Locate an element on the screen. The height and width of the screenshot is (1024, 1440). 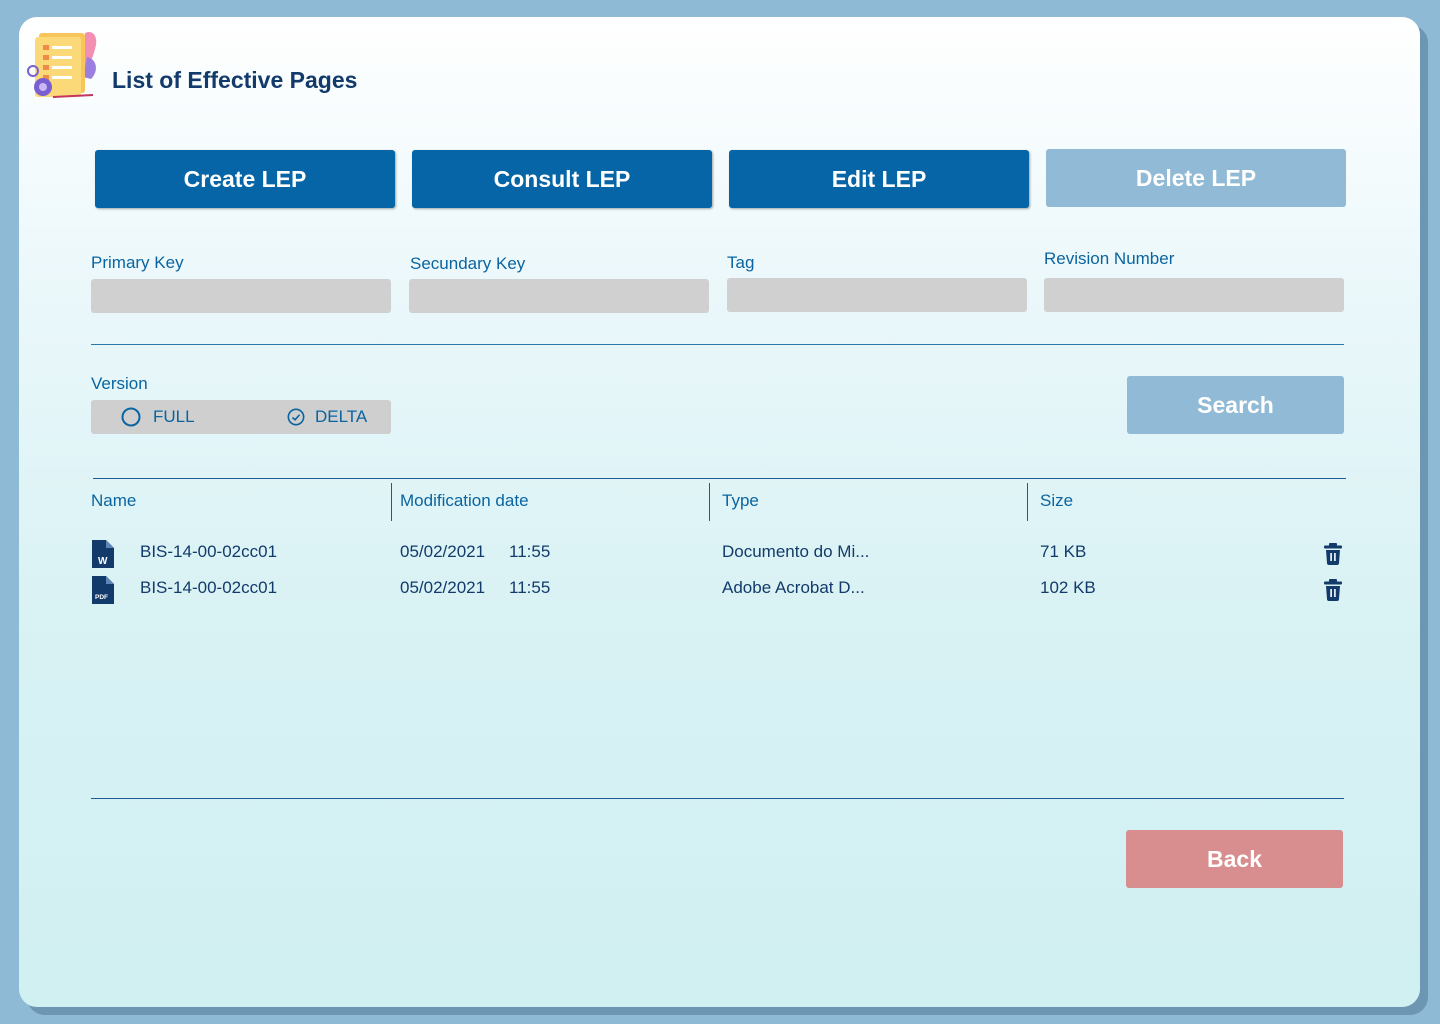
version-label: Version is located at coordinates (119, 383).